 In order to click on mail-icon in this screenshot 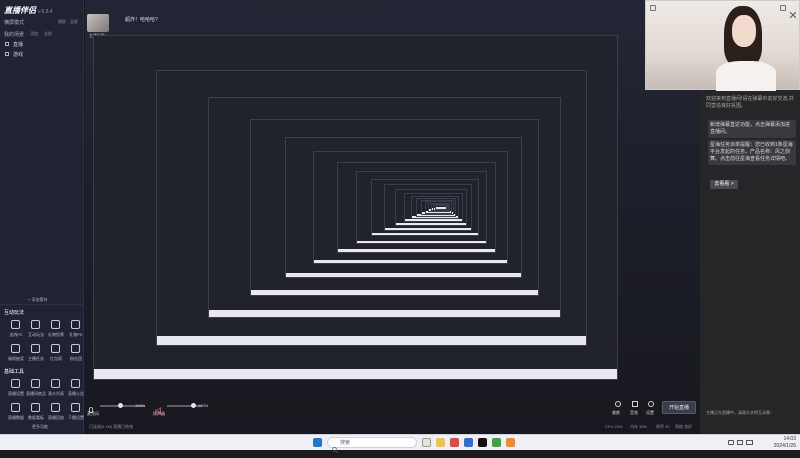, I will do `click(468, 442)`.